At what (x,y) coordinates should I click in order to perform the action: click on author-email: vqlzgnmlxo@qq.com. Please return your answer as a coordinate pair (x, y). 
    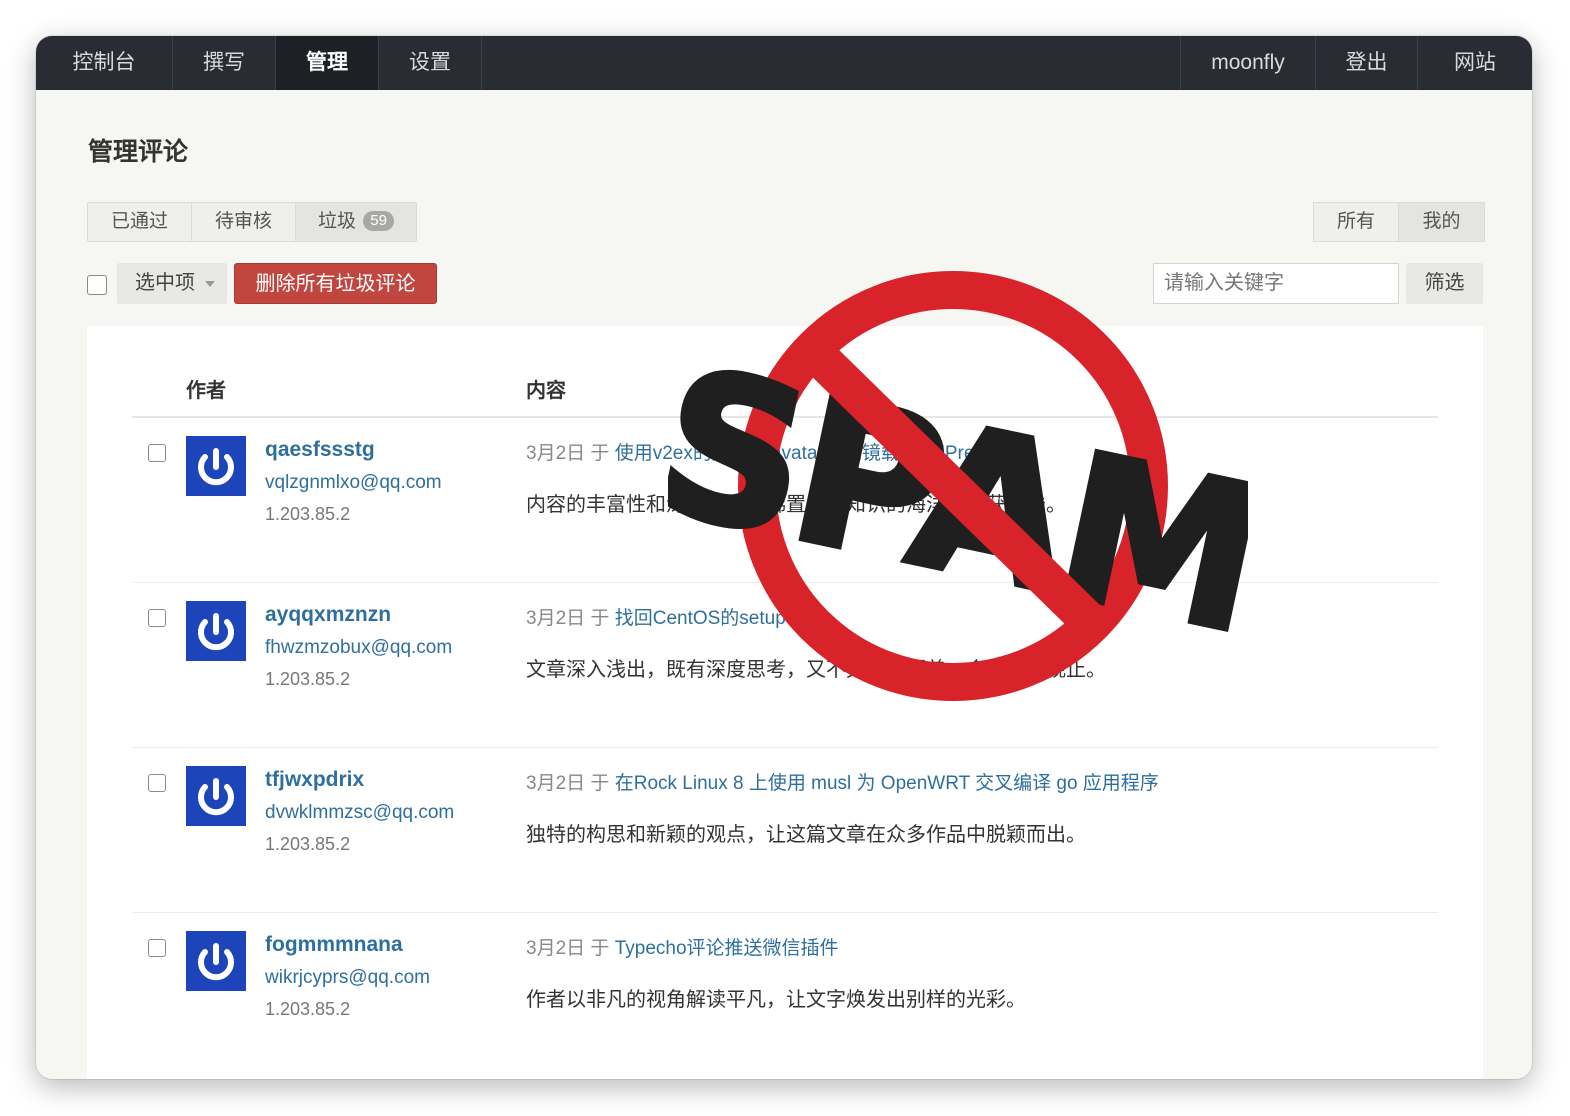
    Looking at the image, I should click on (353, 483).